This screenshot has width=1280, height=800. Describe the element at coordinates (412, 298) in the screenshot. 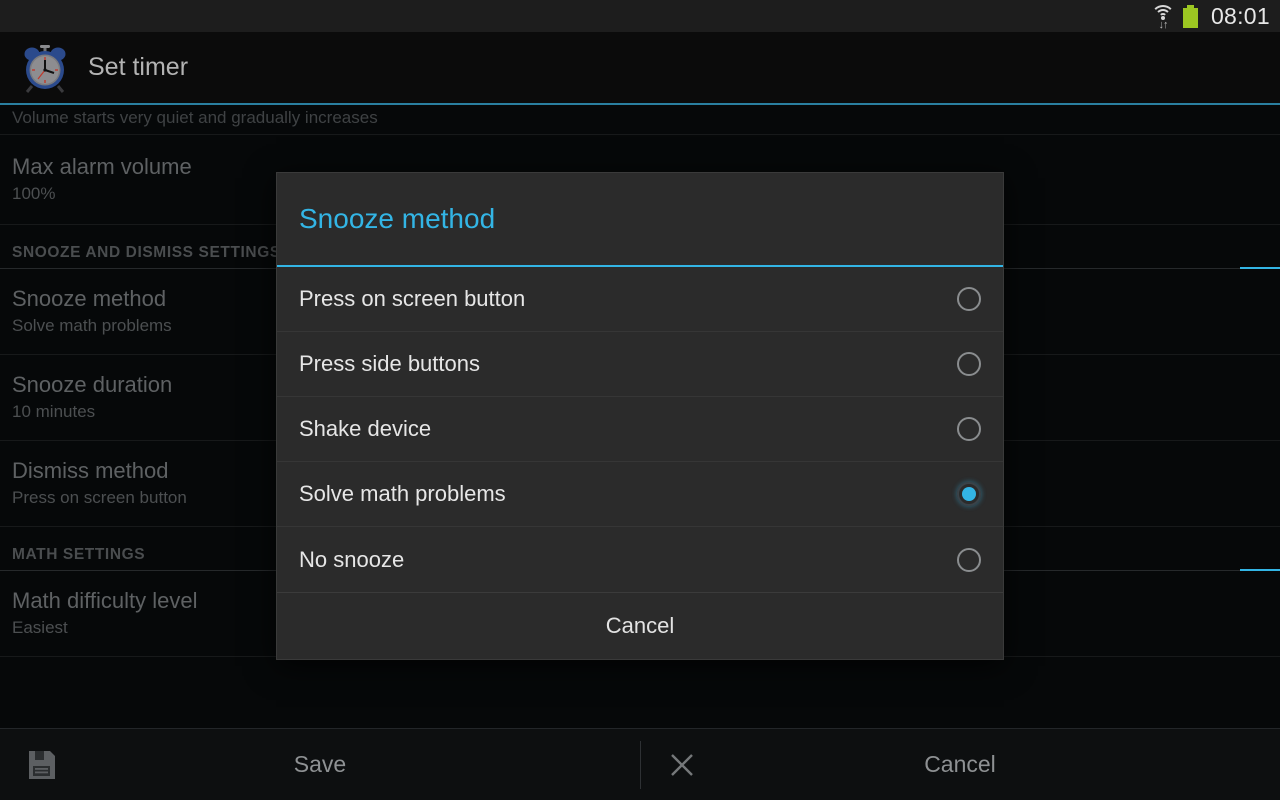

I see `option-label: Press on screen button` at that location.